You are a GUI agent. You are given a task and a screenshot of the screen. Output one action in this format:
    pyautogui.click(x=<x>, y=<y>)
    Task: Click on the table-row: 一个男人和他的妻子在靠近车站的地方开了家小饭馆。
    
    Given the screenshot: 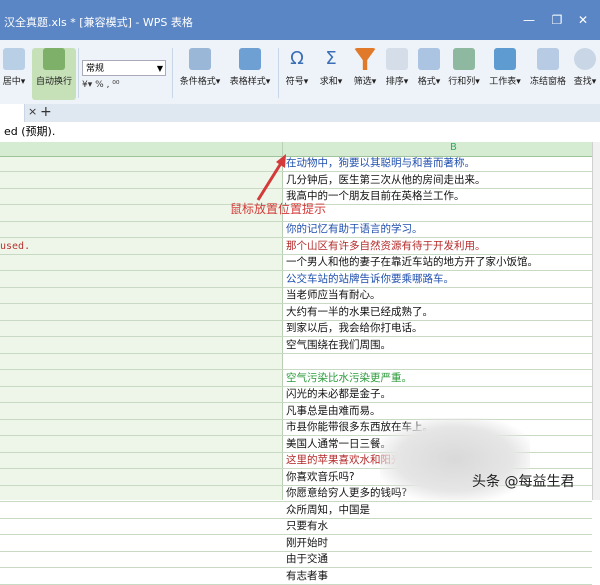 What is the action you would take?
    pyautogui.click(x=296, y=263)
    